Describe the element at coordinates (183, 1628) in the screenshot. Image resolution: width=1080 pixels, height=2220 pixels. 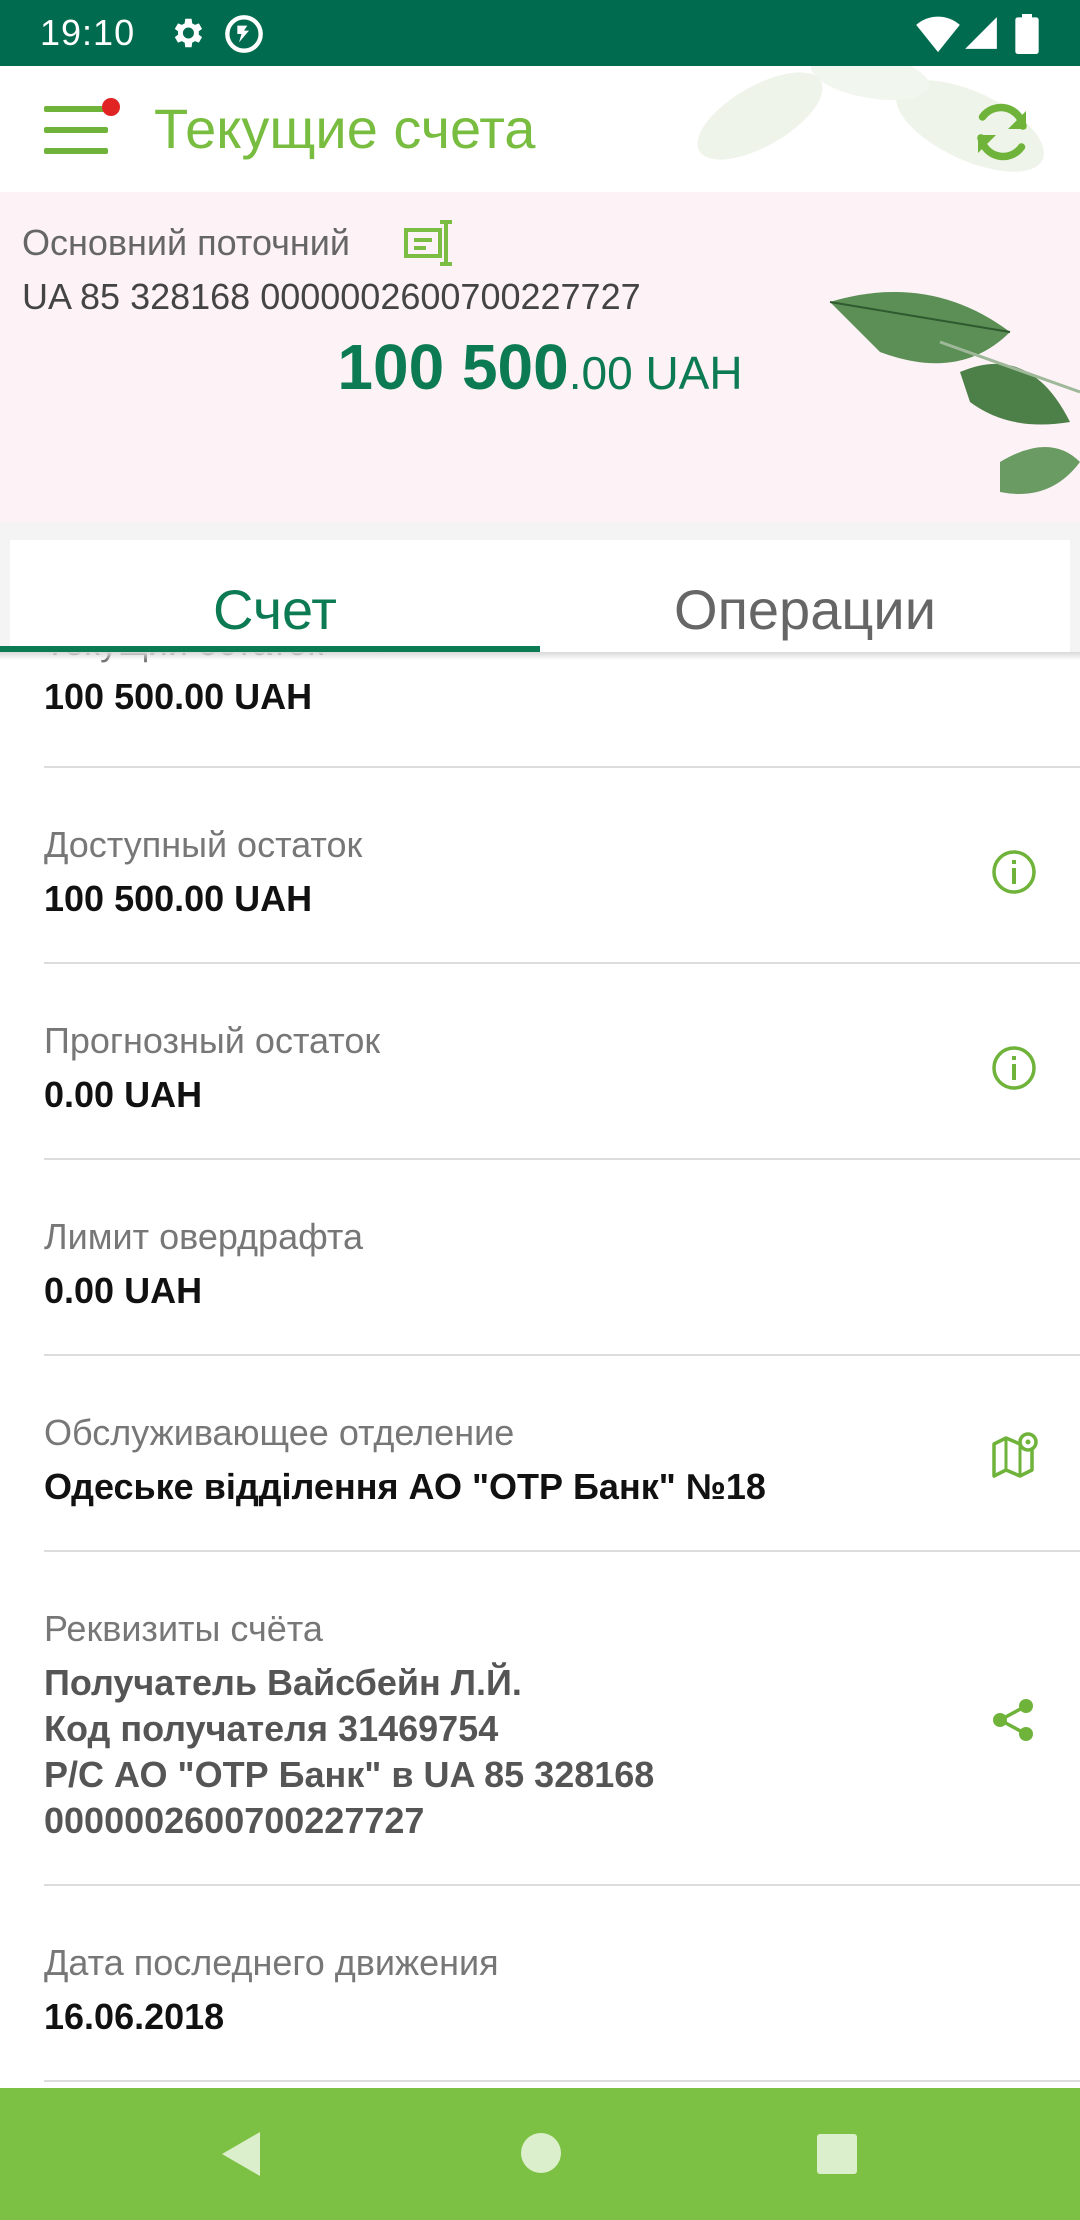
I see `detail-label: Реквизиты счёта` at that location.